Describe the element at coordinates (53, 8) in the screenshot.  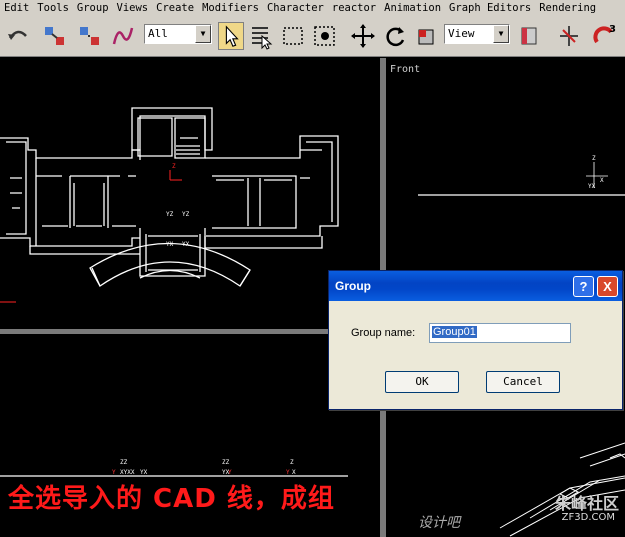
I see `menu-tools: Tools` at that location.